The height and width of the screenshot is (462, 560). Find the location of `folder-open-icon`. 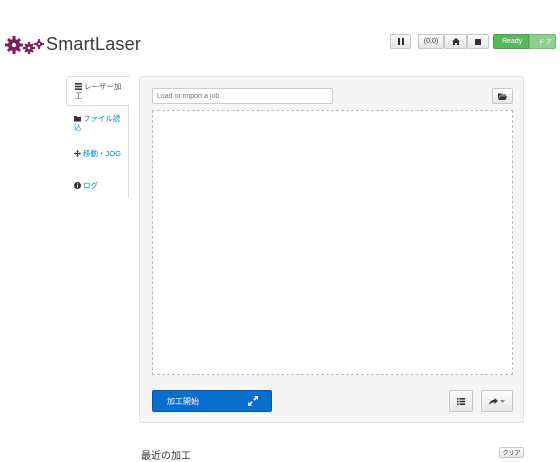

folder-open-icon is located at coordinates (502, 96).